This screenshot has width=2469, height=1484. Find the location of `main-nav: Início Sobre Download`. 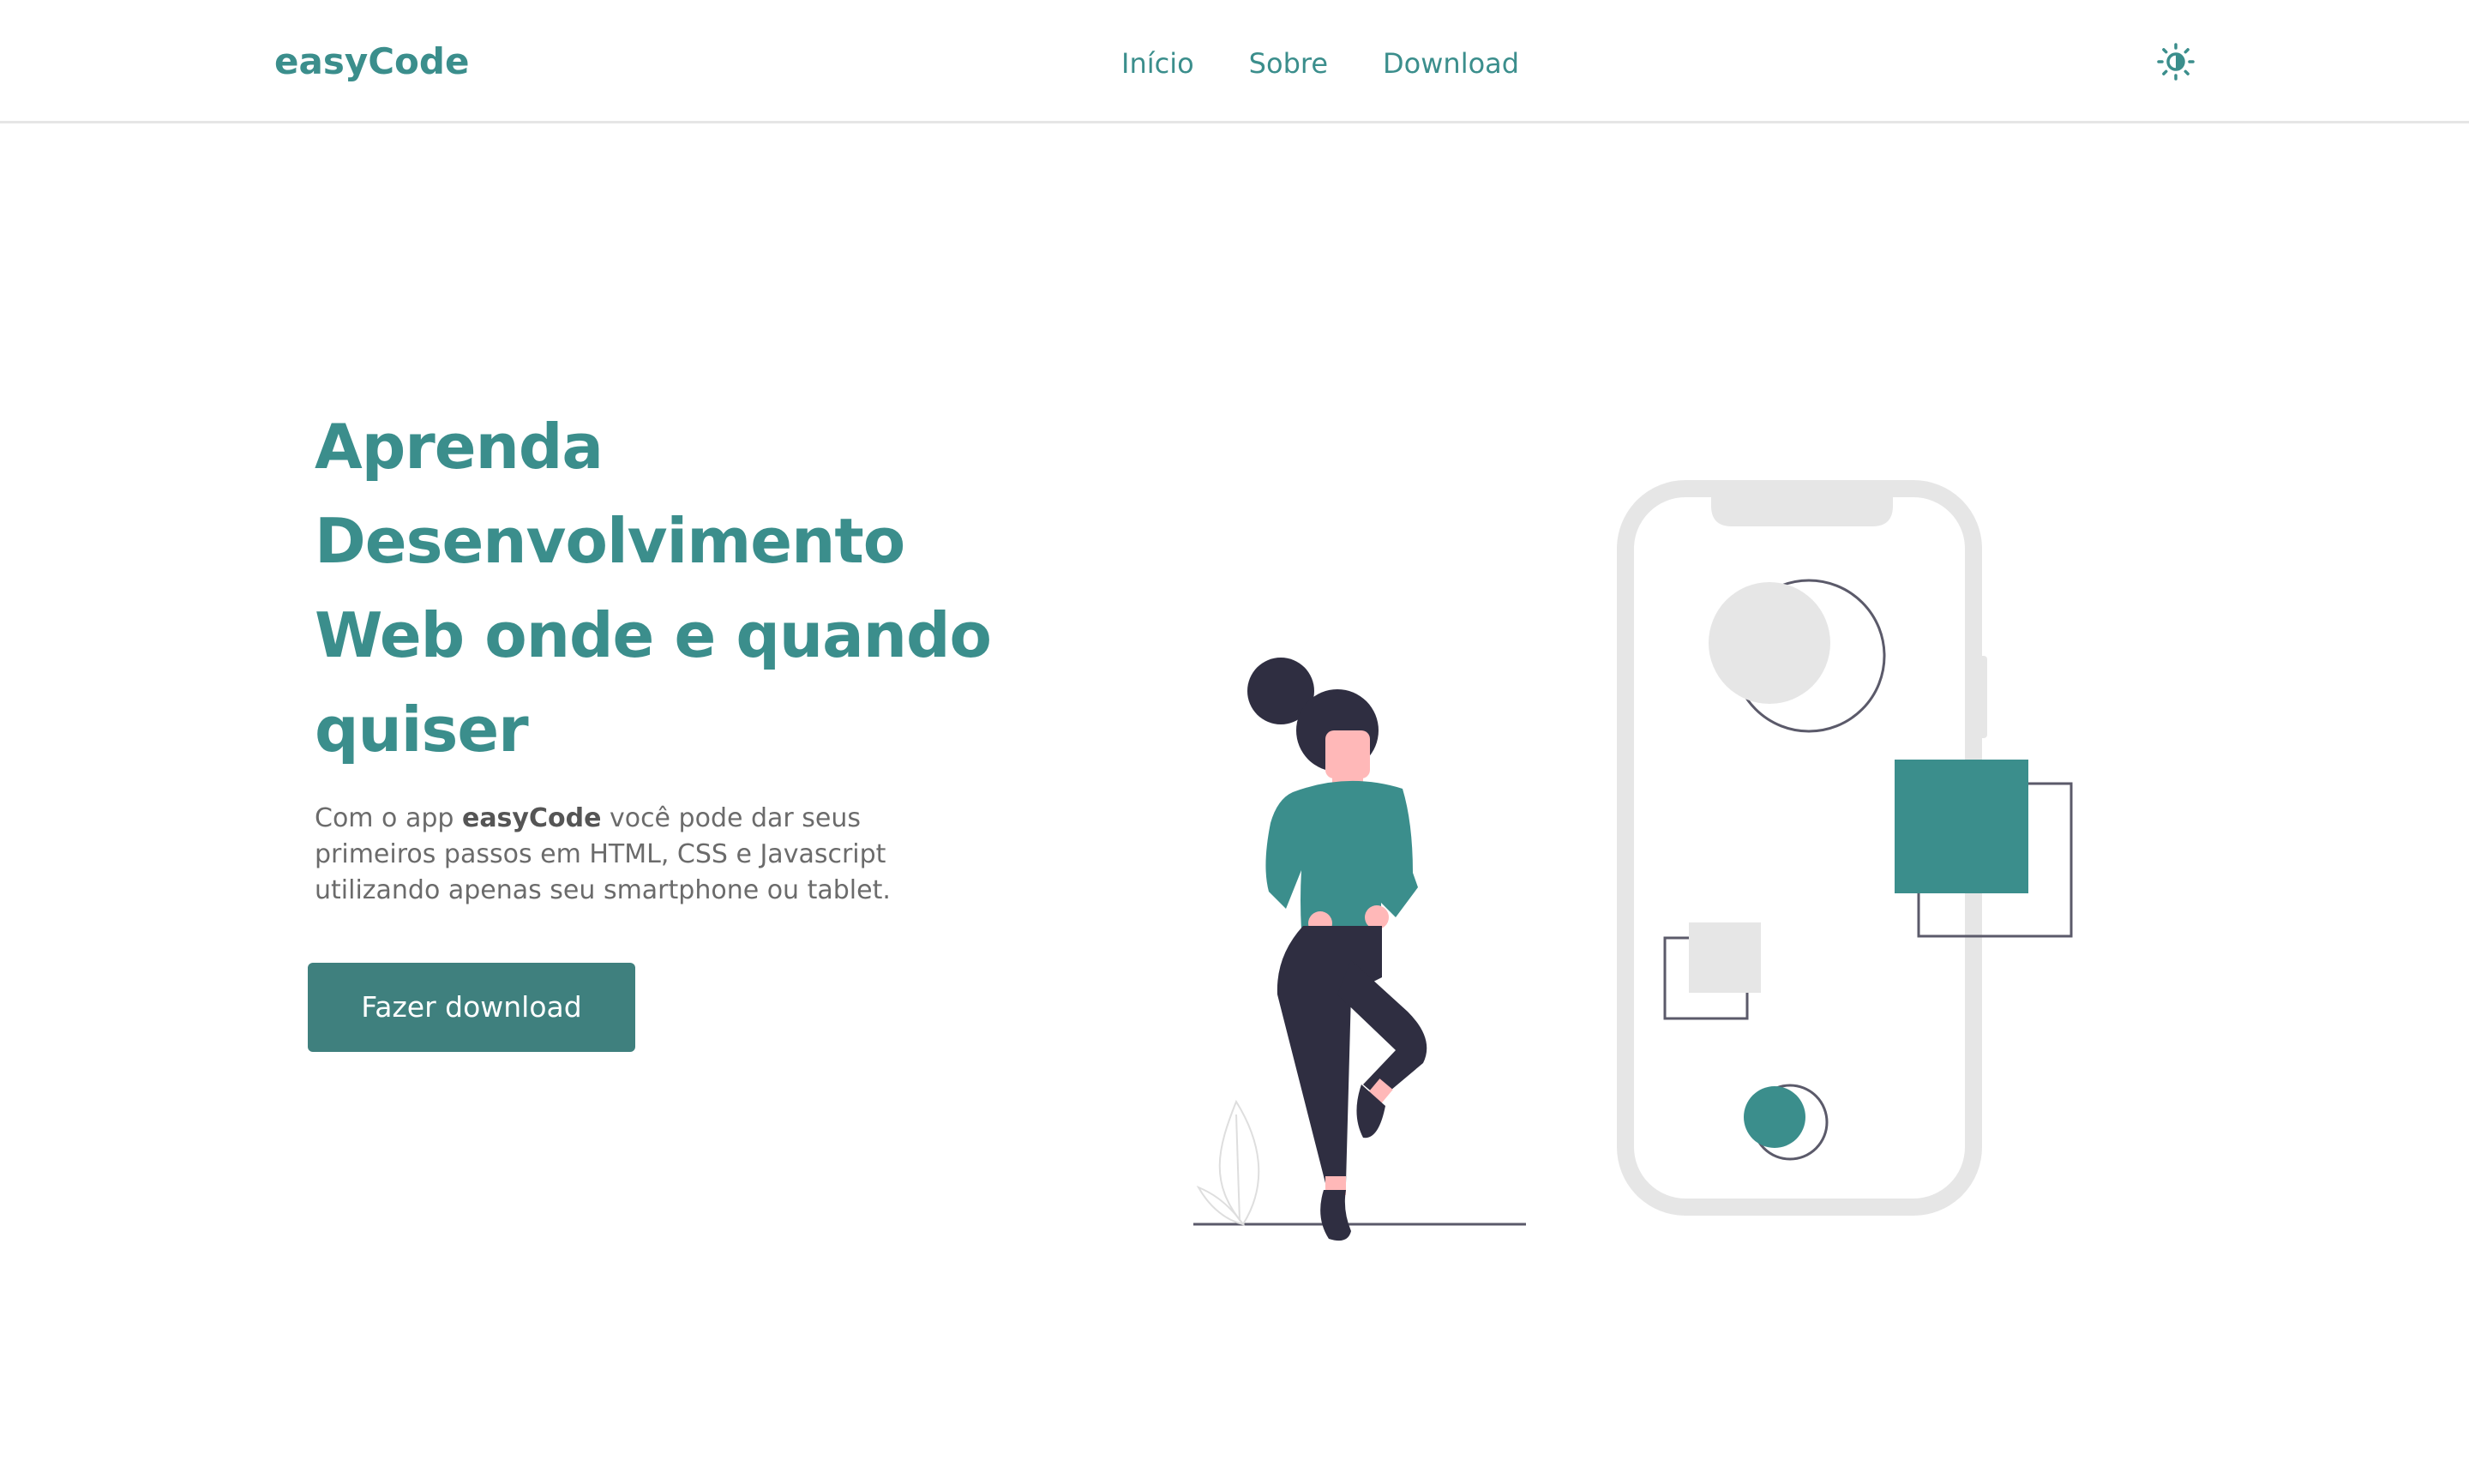

main-nav: Início Sobre Download is located at coordinates (1320, 63).